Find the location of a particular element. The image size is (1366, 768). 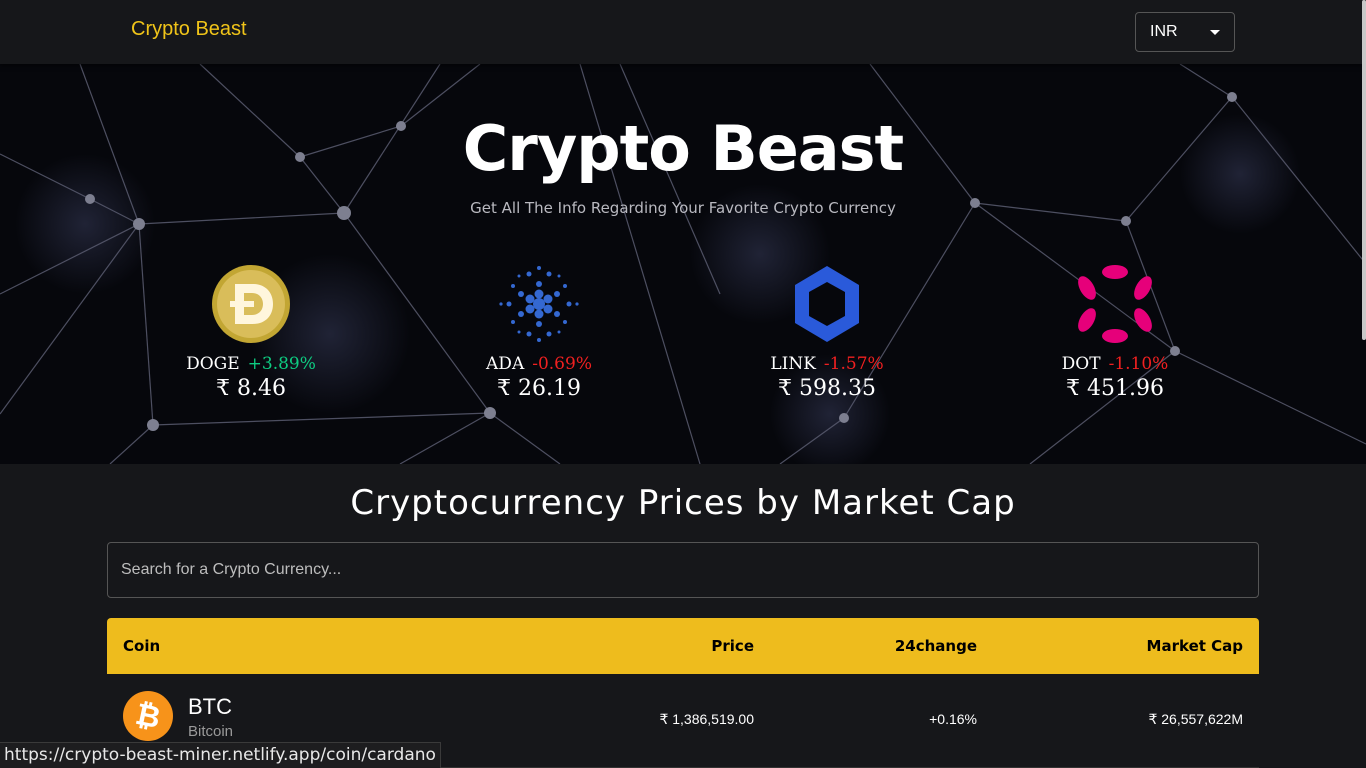

trending-change: -1.57% is located at coordinates (853, 364).